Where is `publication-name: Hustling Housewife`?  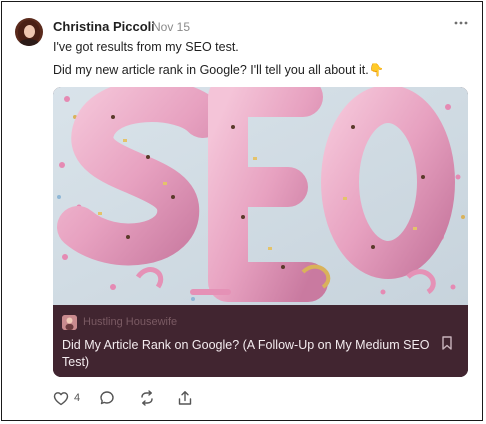 publication-name: Hustling Housewife is located at coordinates (130, 322).